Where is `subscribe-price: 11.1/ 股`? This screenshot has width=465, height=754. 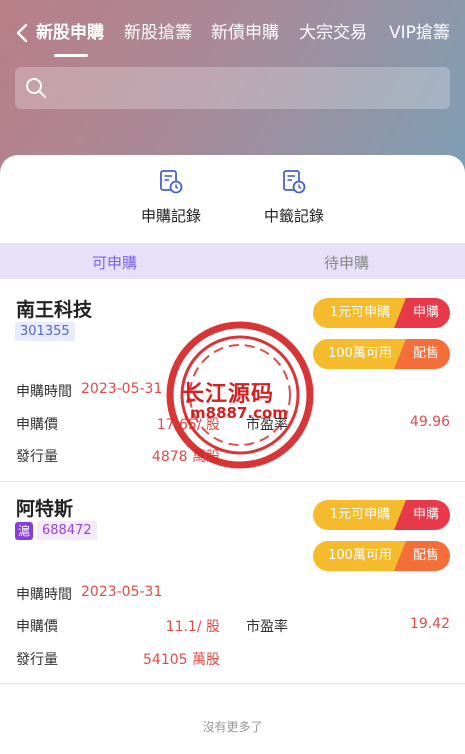
subscribe-price: 11.1/ 股 is located at coordinates (192, 627).